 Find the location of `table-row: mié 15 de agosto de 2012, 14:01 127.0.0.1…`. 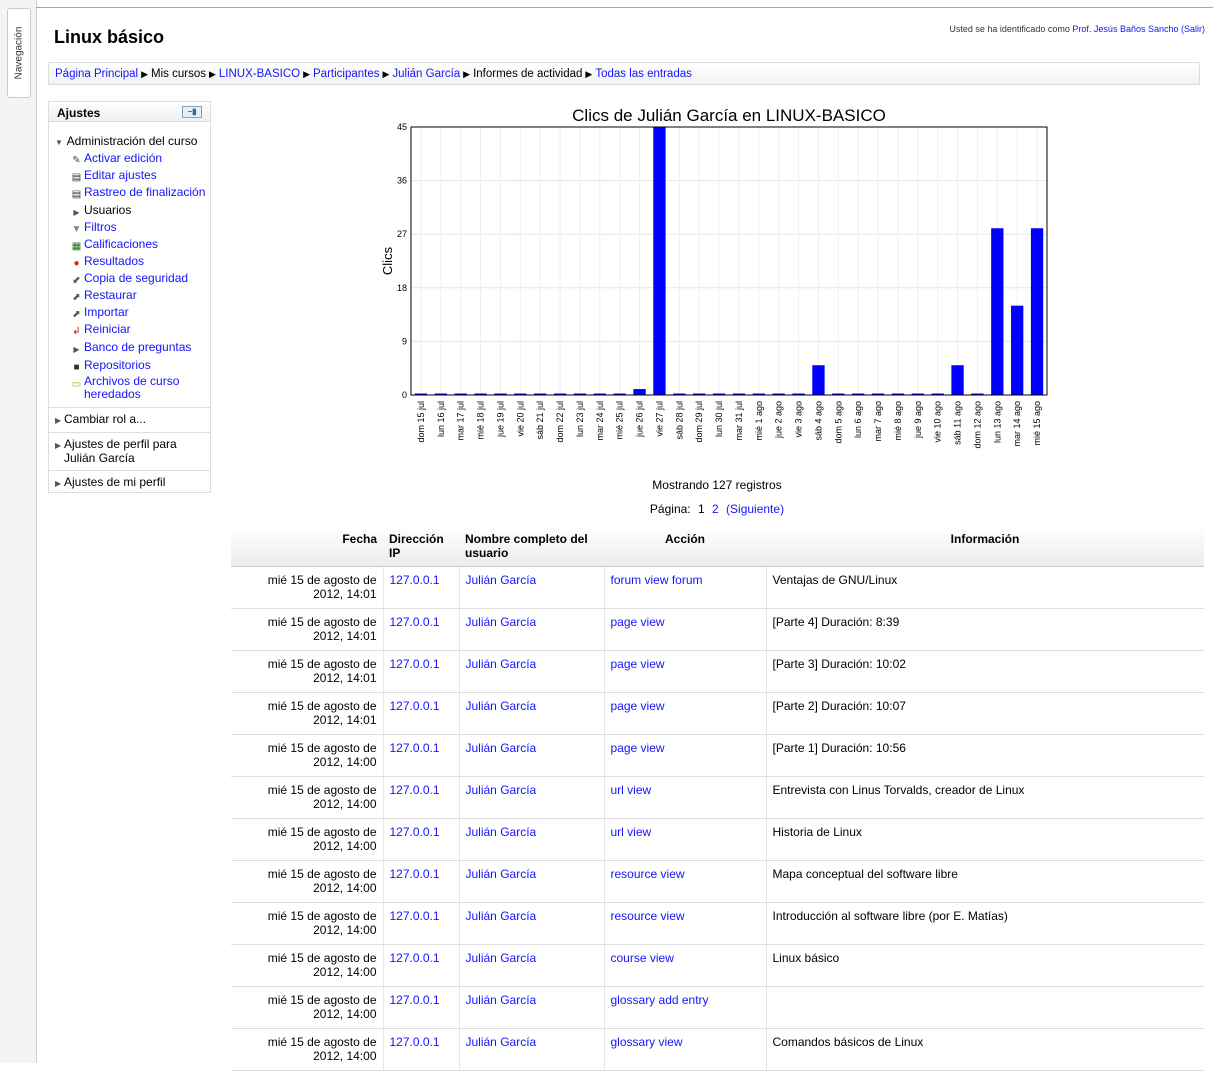

table-row: mié 15 de agosto de 2012, 14:01 127.0.0.1… is located at coordinates (717, 629).